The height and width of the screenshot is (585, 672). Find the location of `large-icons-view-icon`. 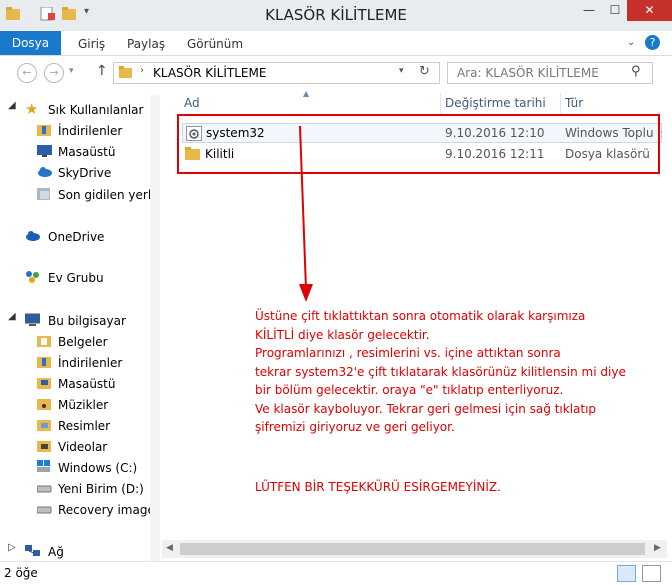

large-icons-view-icon is located at coordinates (651, 573).